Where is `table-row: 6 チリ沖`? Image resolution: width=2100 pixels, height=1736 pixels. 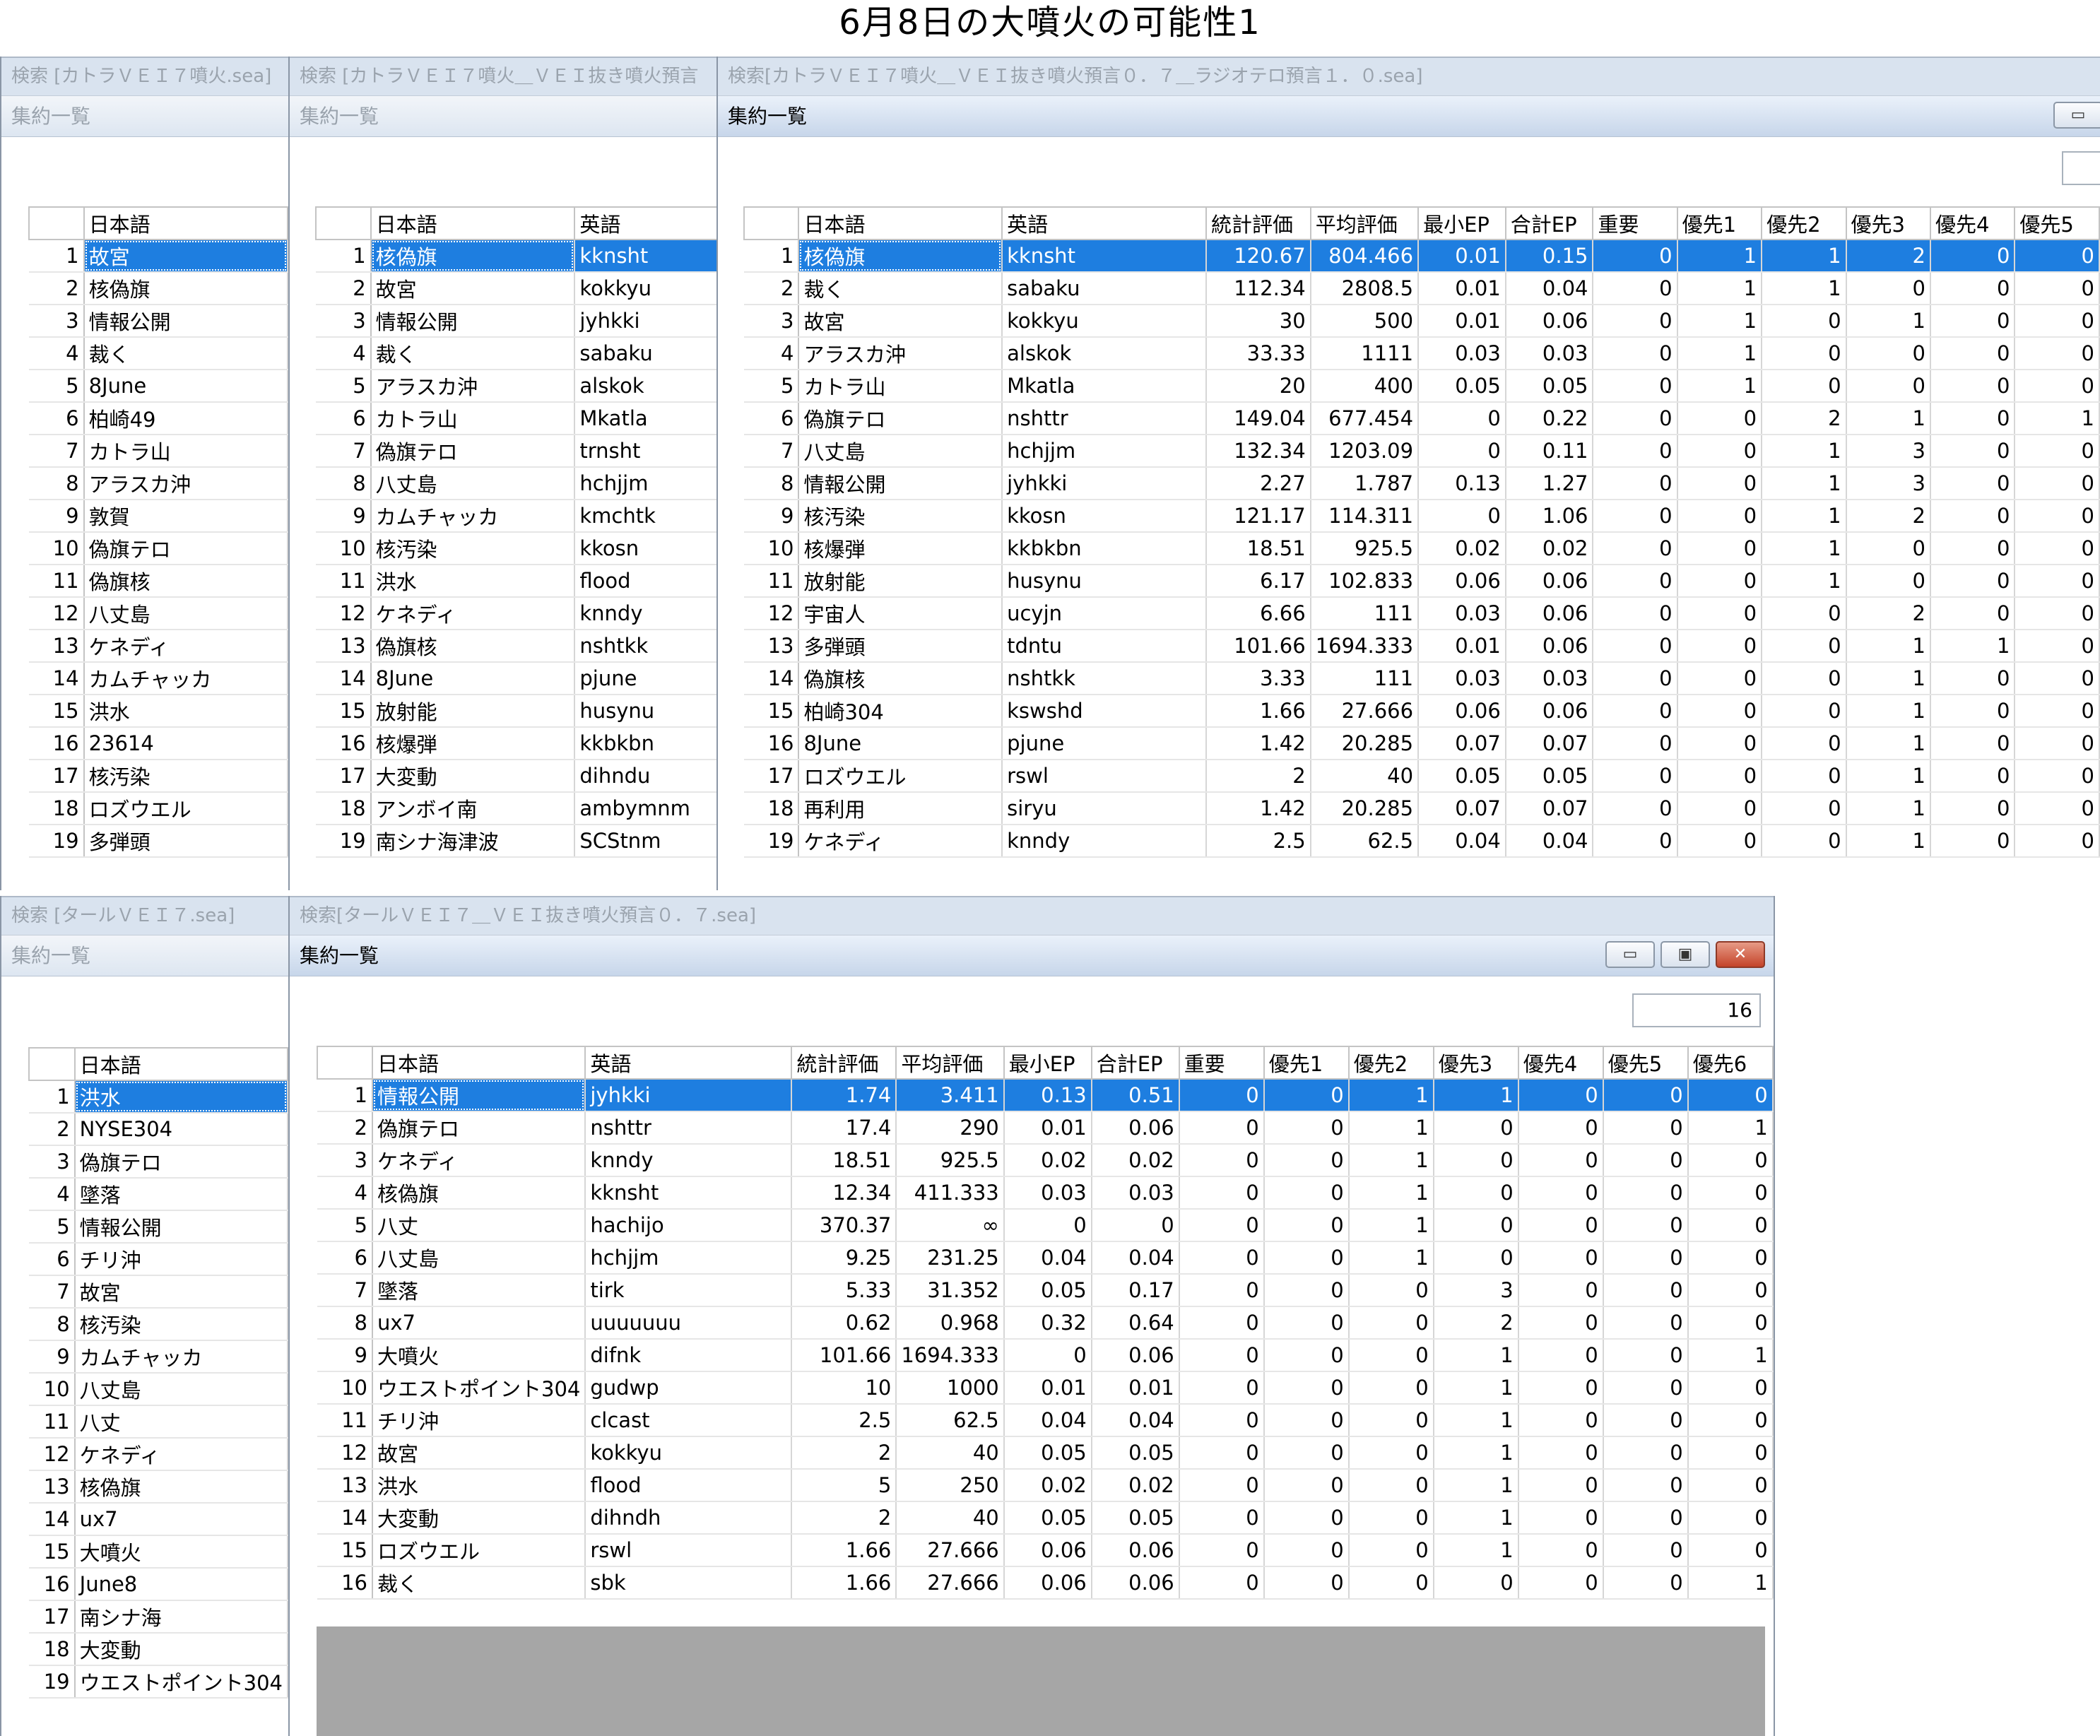
table-row: 6 チリ沖 is located at coordinates (158, 1259).